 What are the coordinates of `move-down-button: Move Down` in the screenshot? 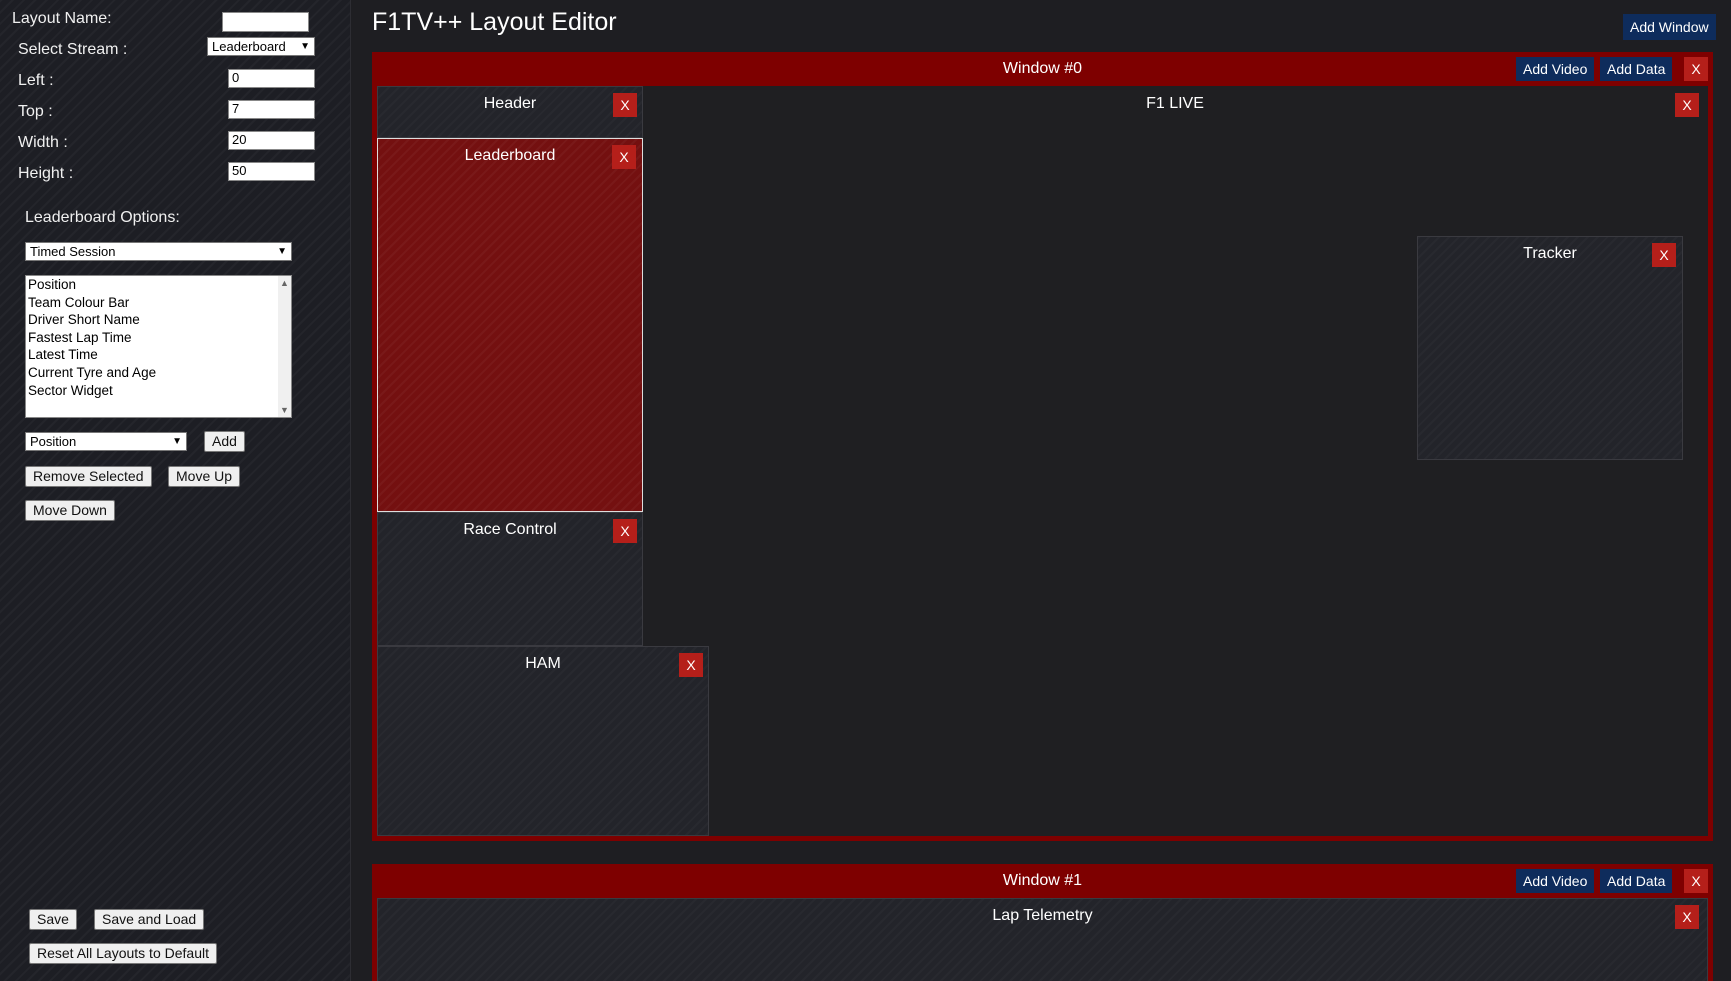 It's located at (70, 510).